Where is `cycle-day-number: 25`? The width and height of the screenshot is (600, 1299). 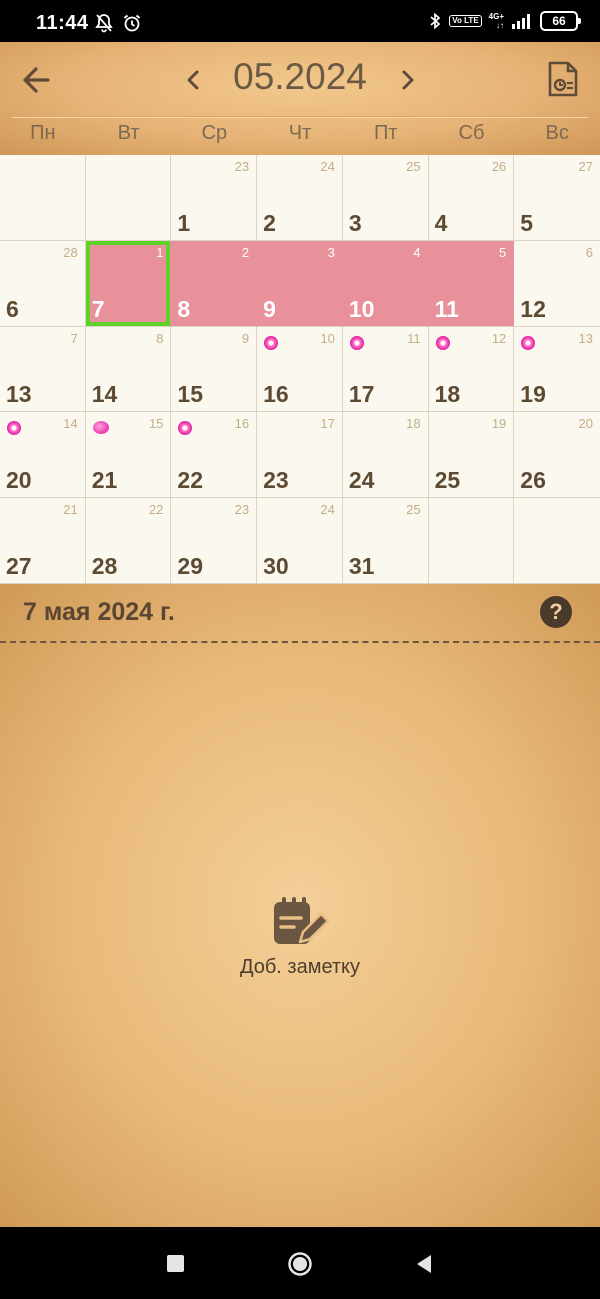 cycle-day-number: 25 is located at coordinates (413, 166).